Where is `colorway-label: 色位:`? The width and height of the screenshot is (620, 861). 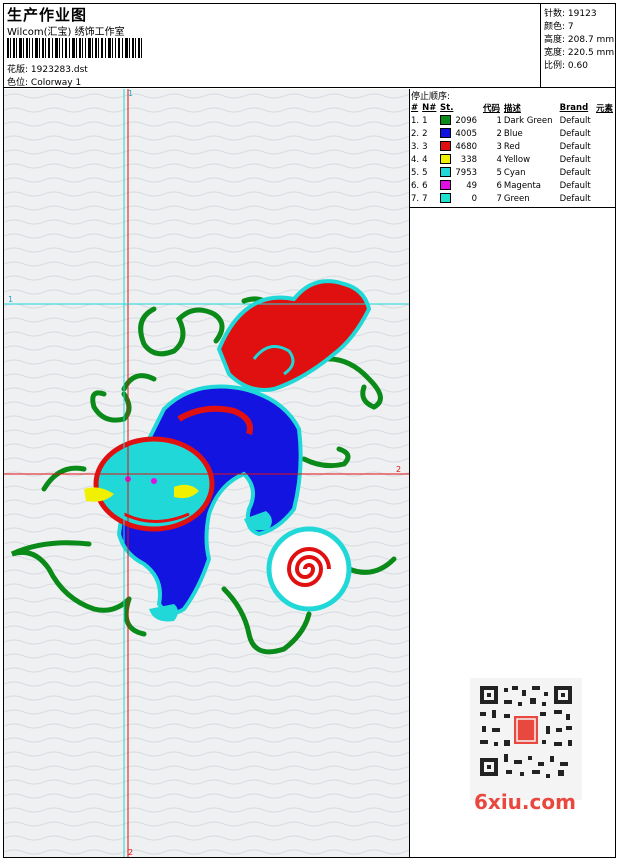 colorway-label: 色位: is located at coordinates (18, 83).